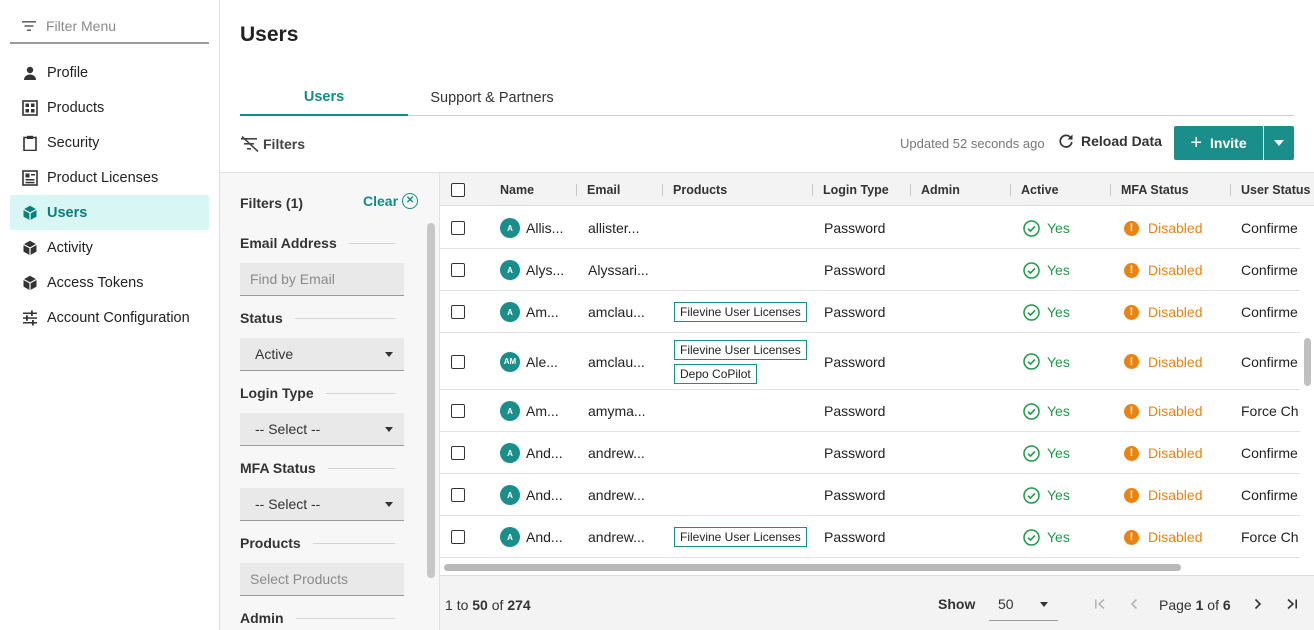  Describe the element at coordinates (537, 189) in the screenshot. I see `column-header-name: Name` at that location.